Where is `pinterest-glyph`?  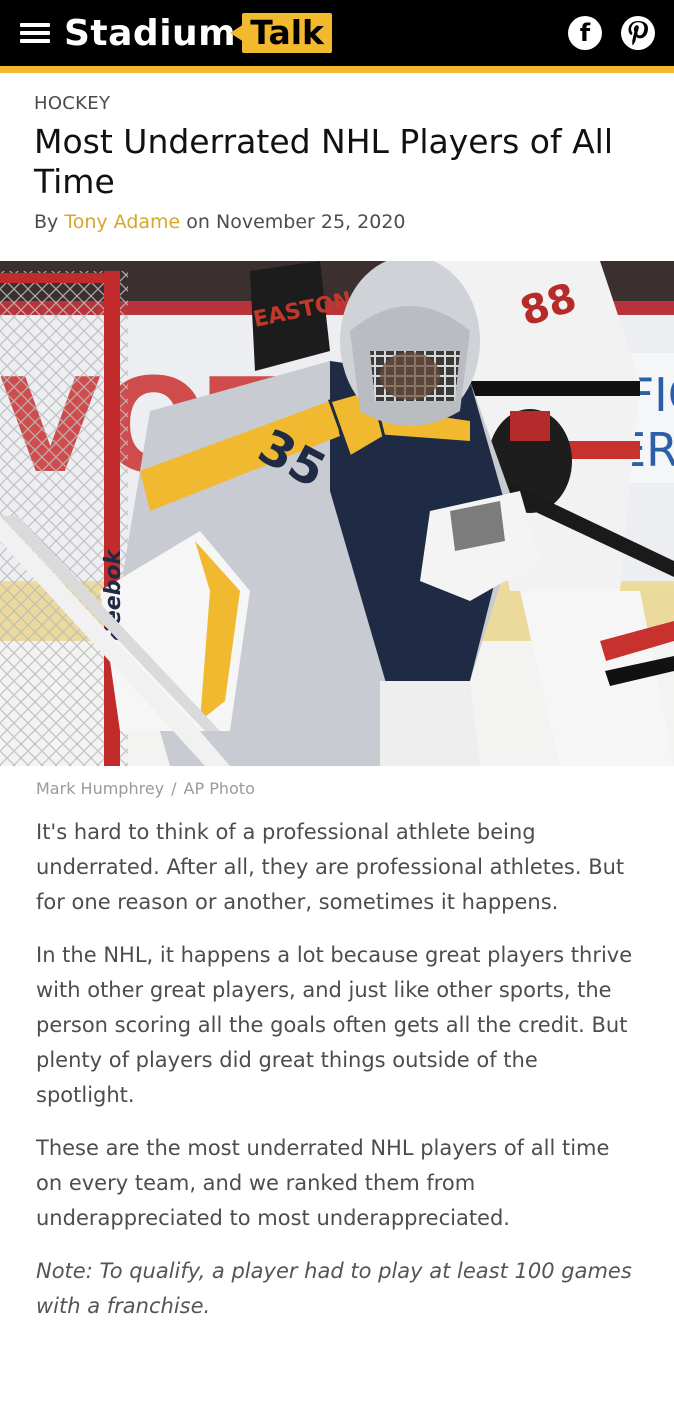
pinterest-glyph is located at coordinates (638, 33).